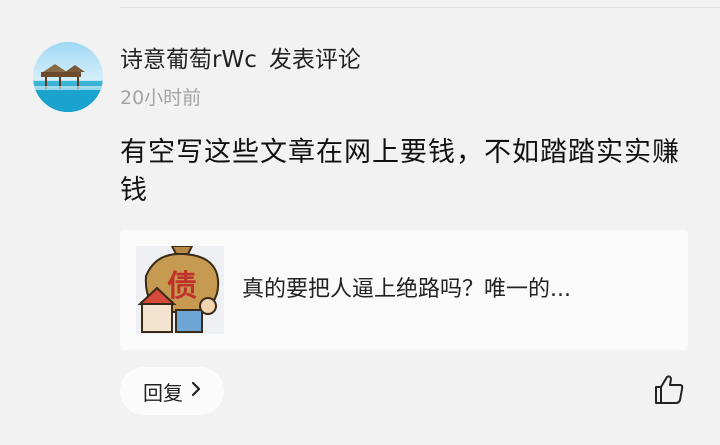  Describe the element at coordinates (314, 60) in the screenshot. I see `comment-action-label: 发表评论` at that location.